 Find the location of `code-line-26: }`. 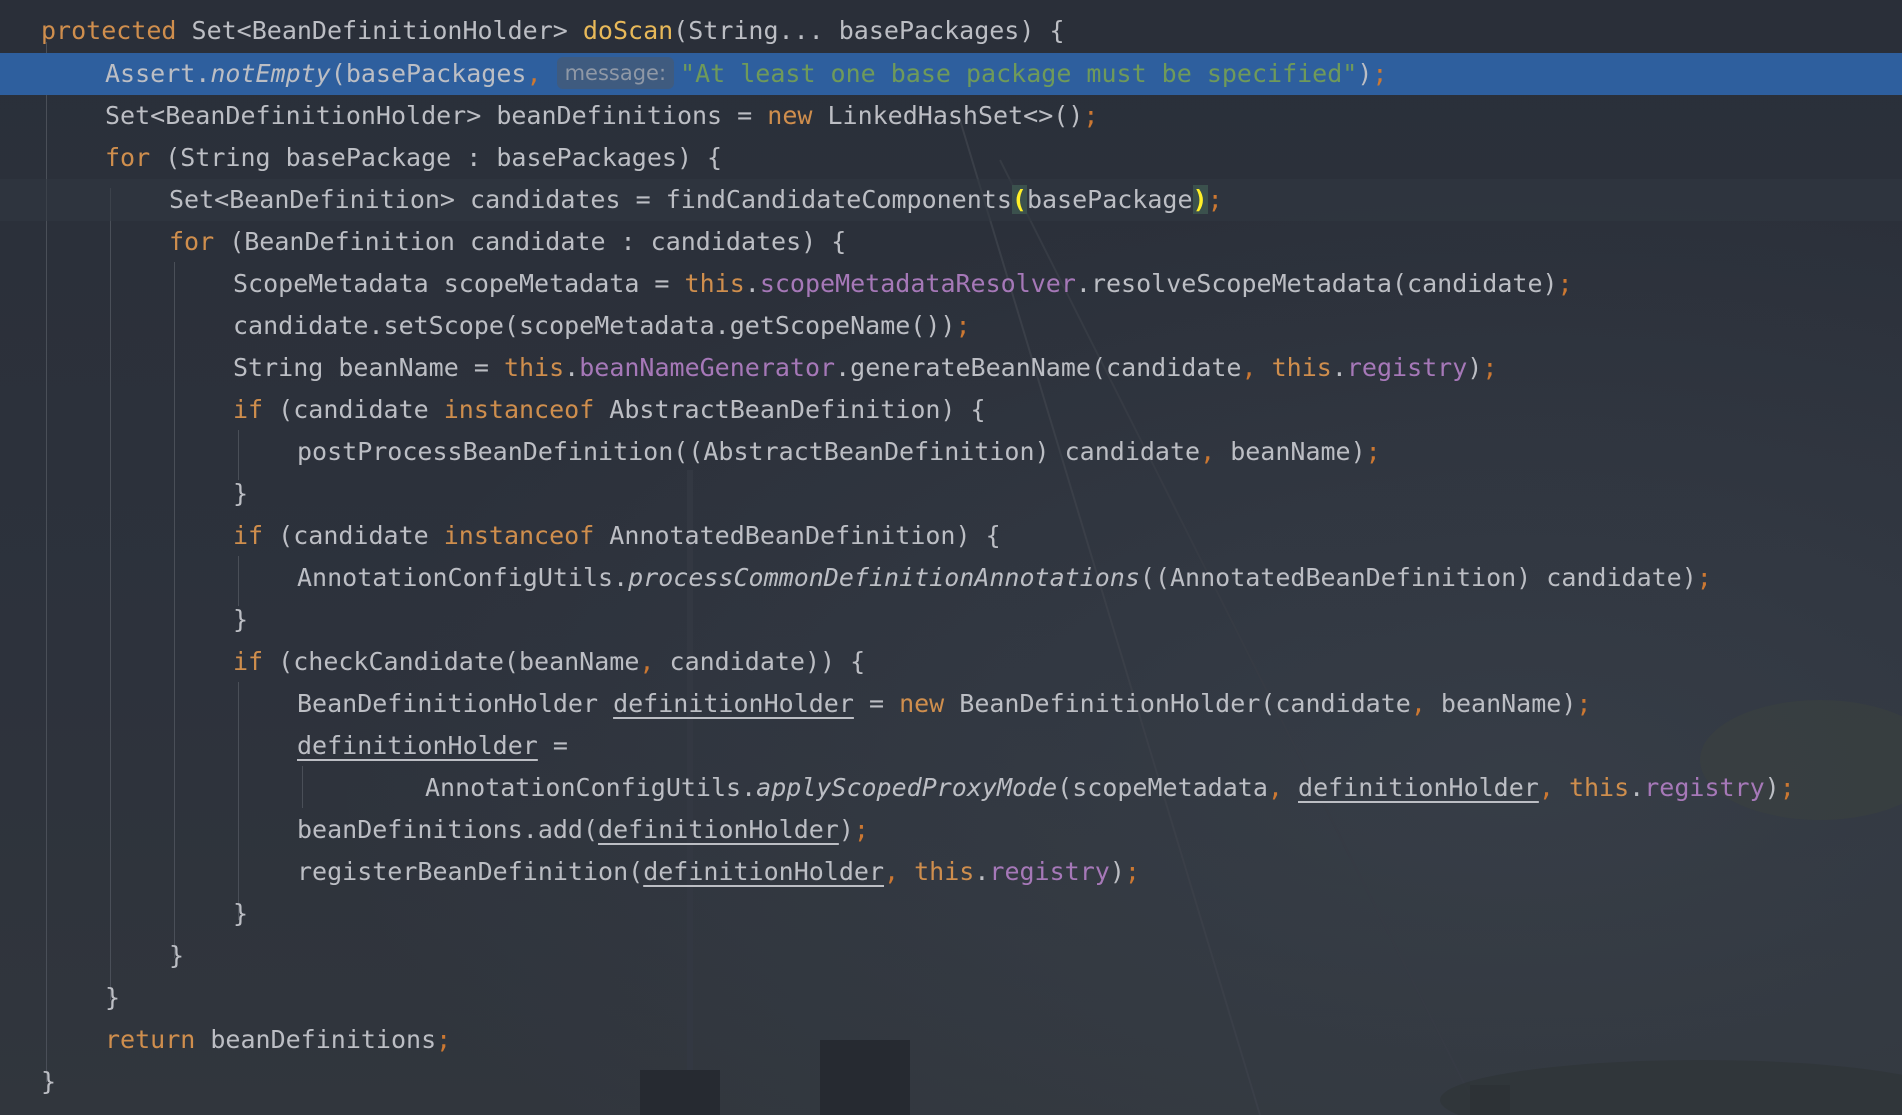

code-line-26: } is located at coordinates (951, 1082).